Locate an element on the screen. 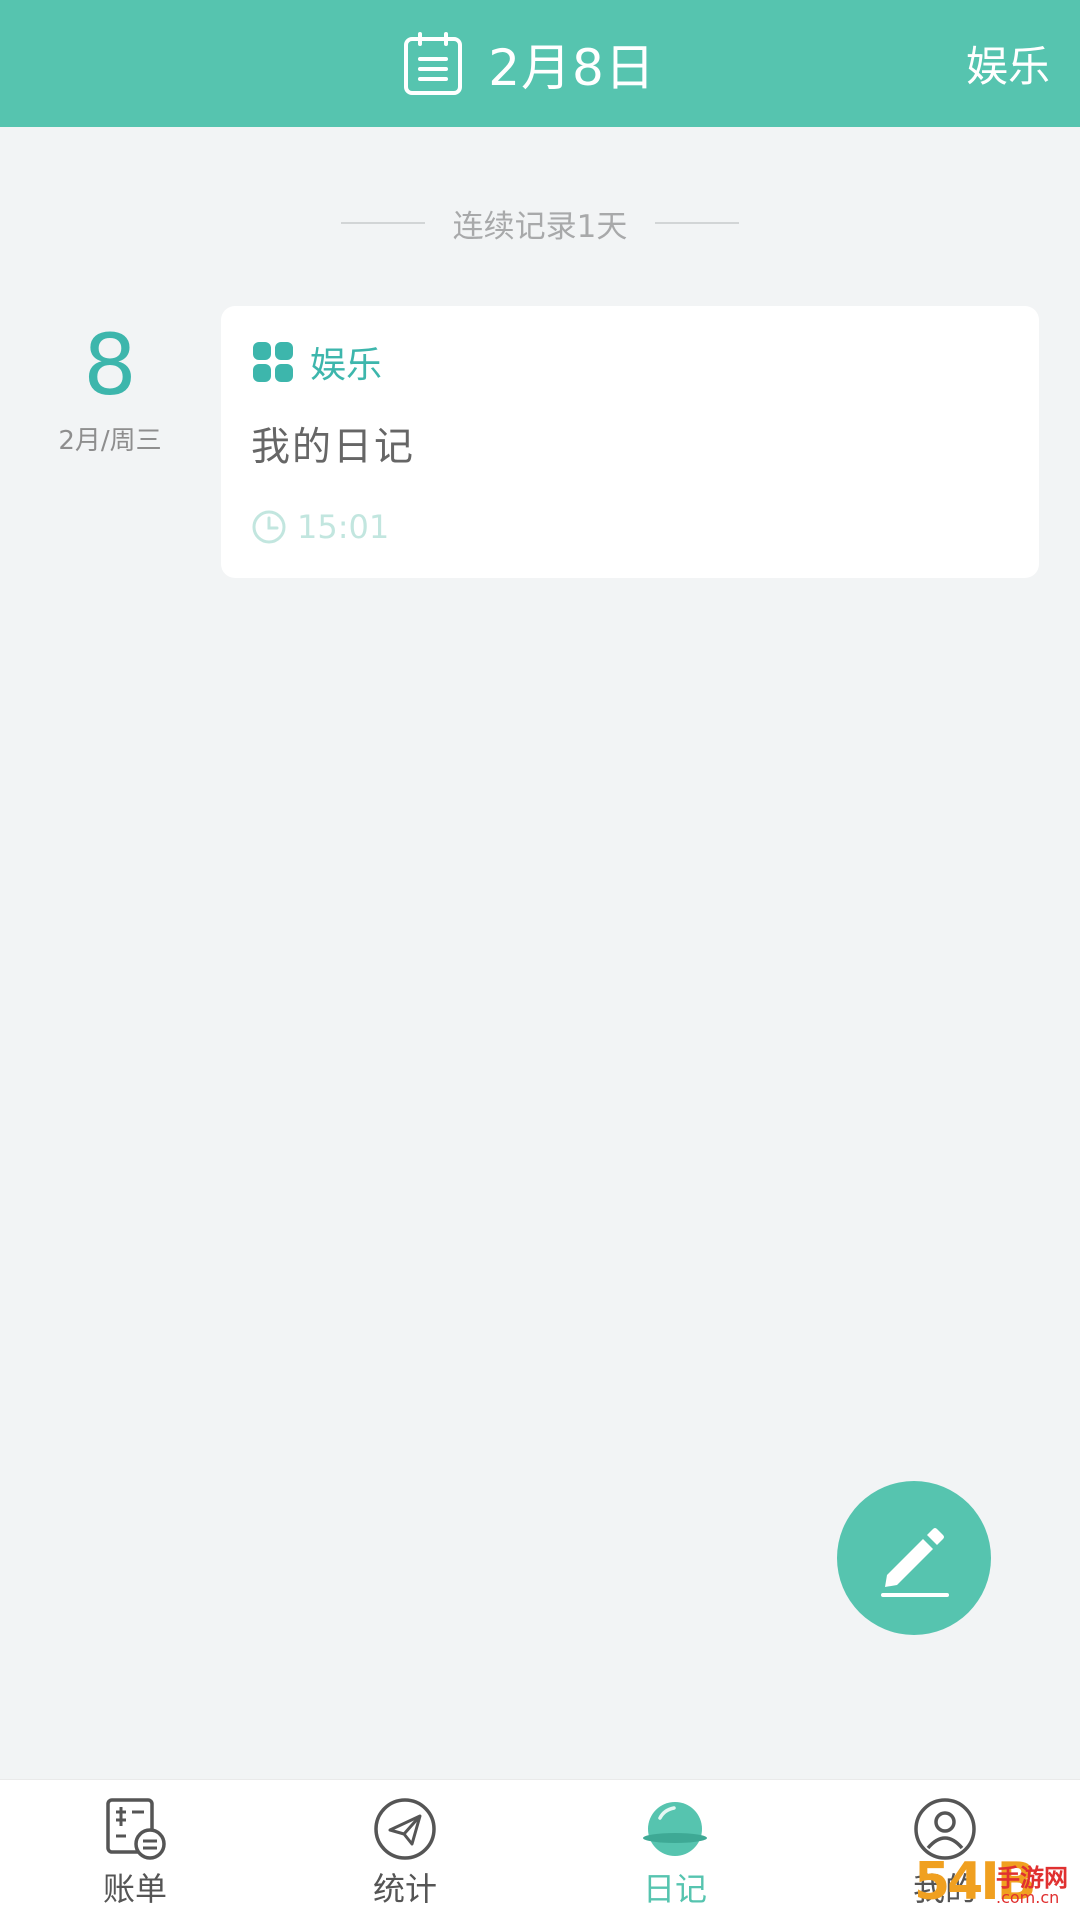  entry-time: 15:01 is located at coordinates (320, 527).